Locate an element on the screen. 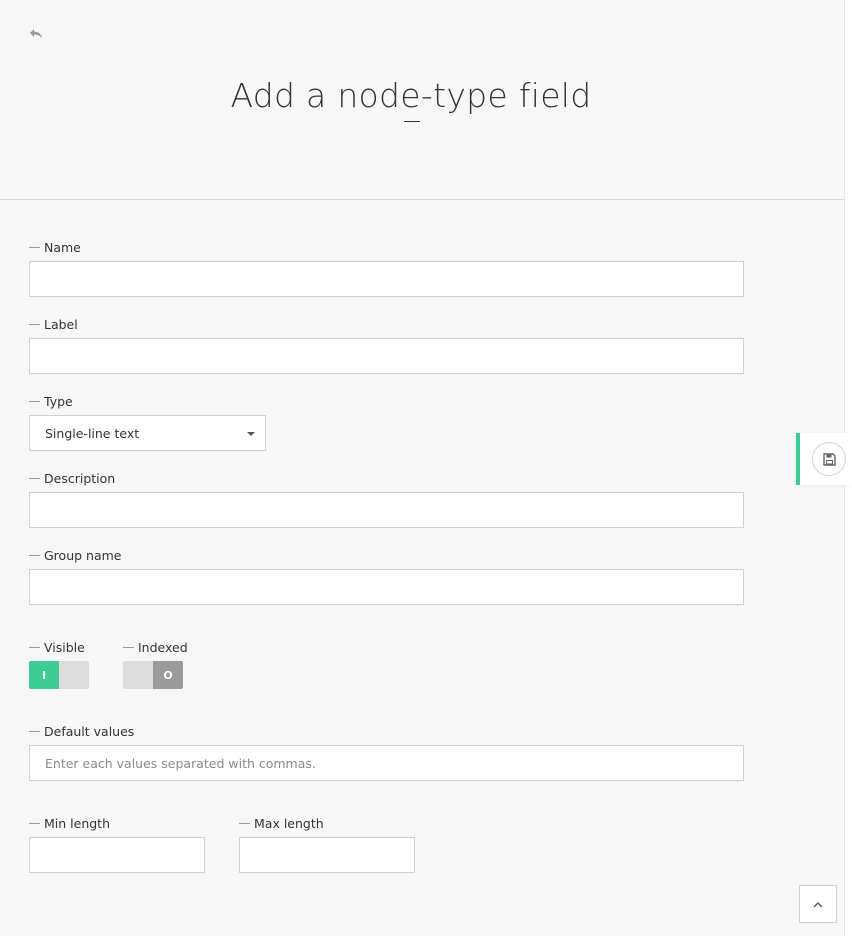 The image size is (852, 936). label-field-label: Label is located at coordinates (53, 324).